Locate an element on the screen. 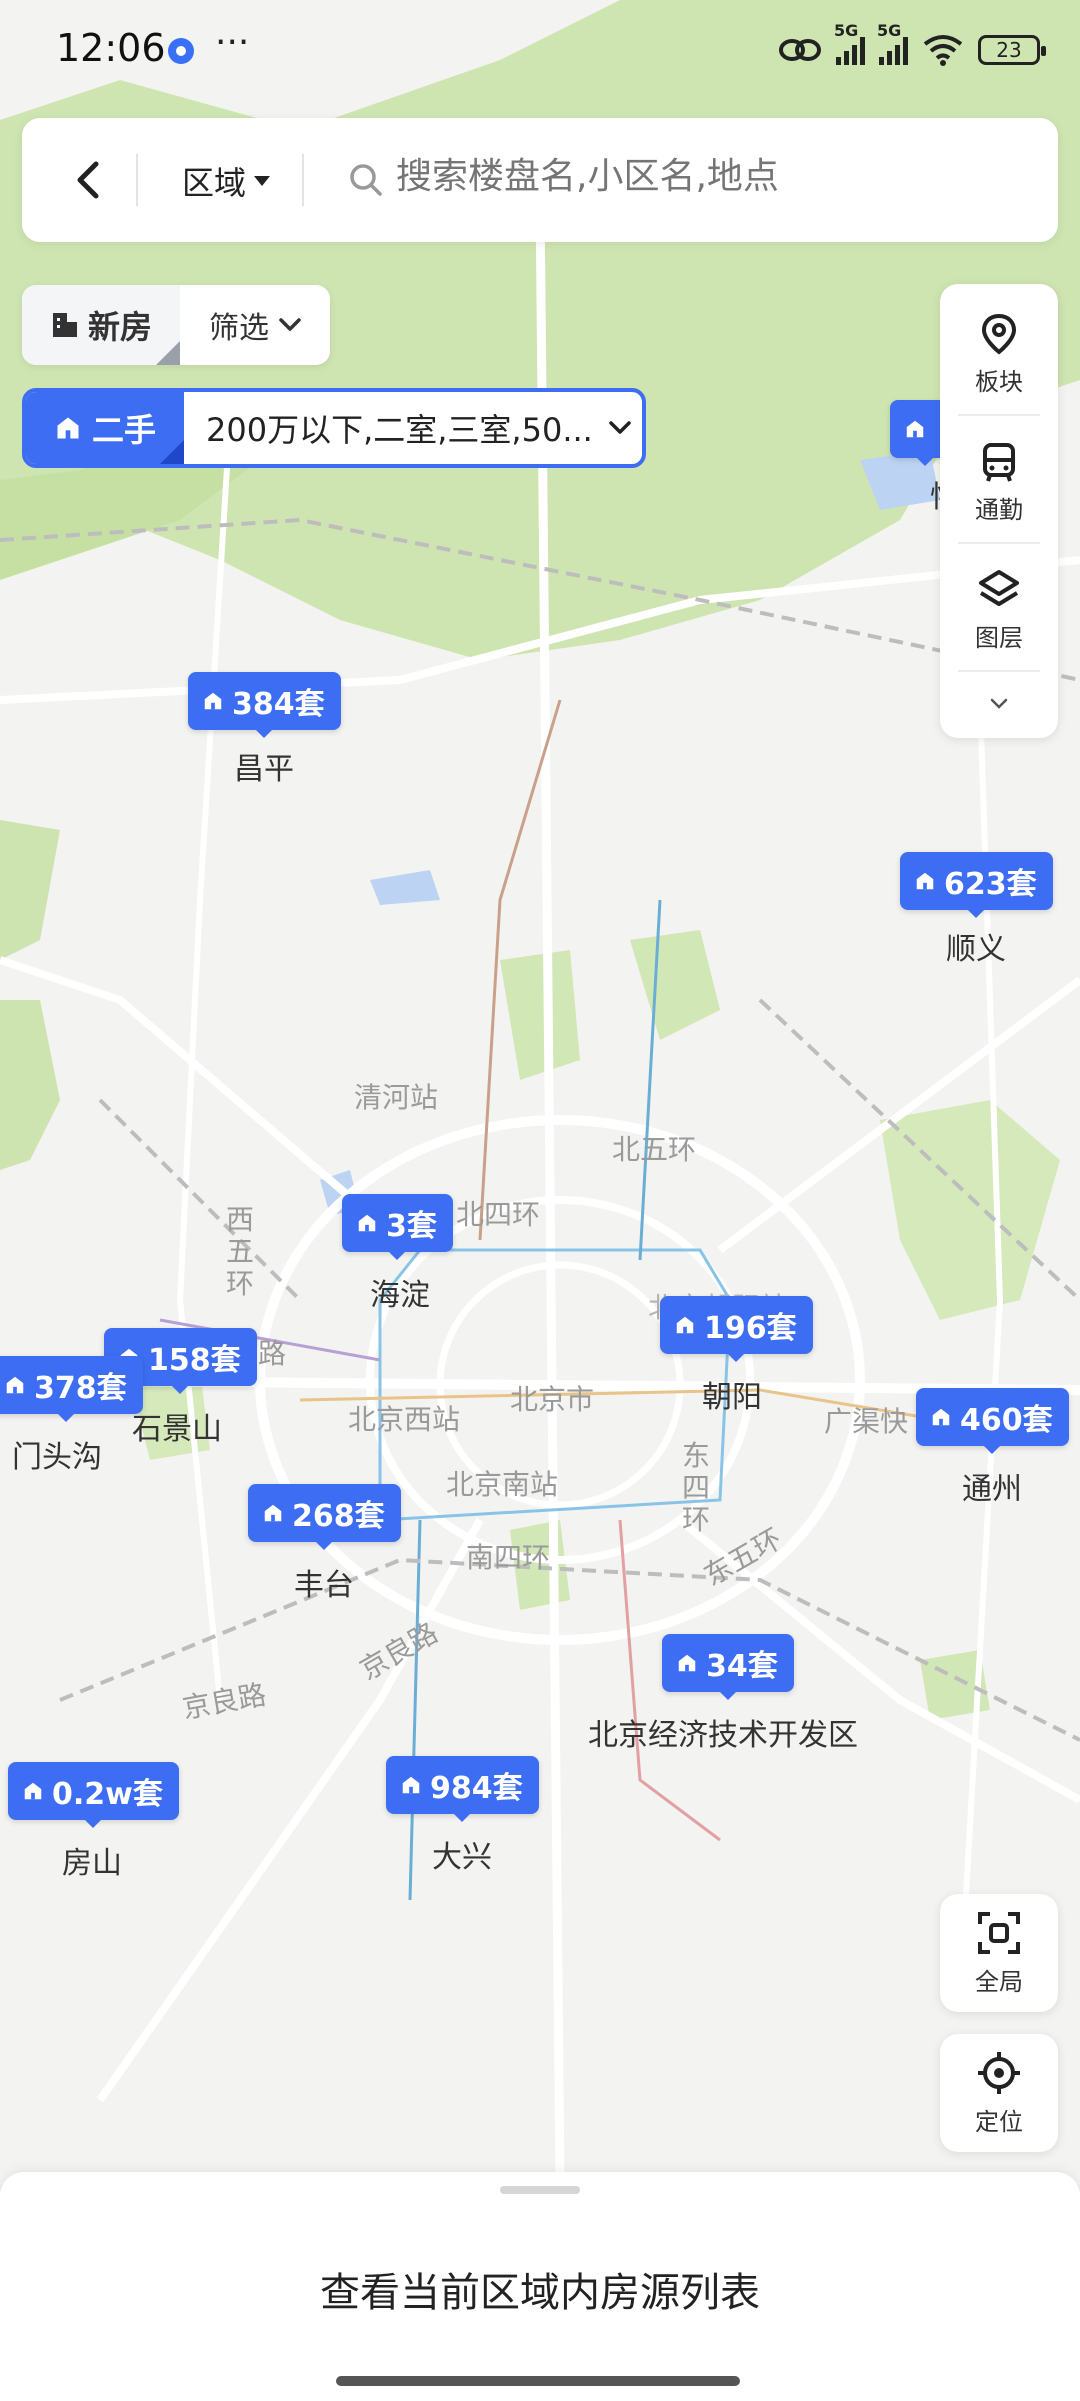 Image resolution: width=1080 pixels, height=2401 pixels. more-notifications-icon: ··· is located at coordinates (232, 42).